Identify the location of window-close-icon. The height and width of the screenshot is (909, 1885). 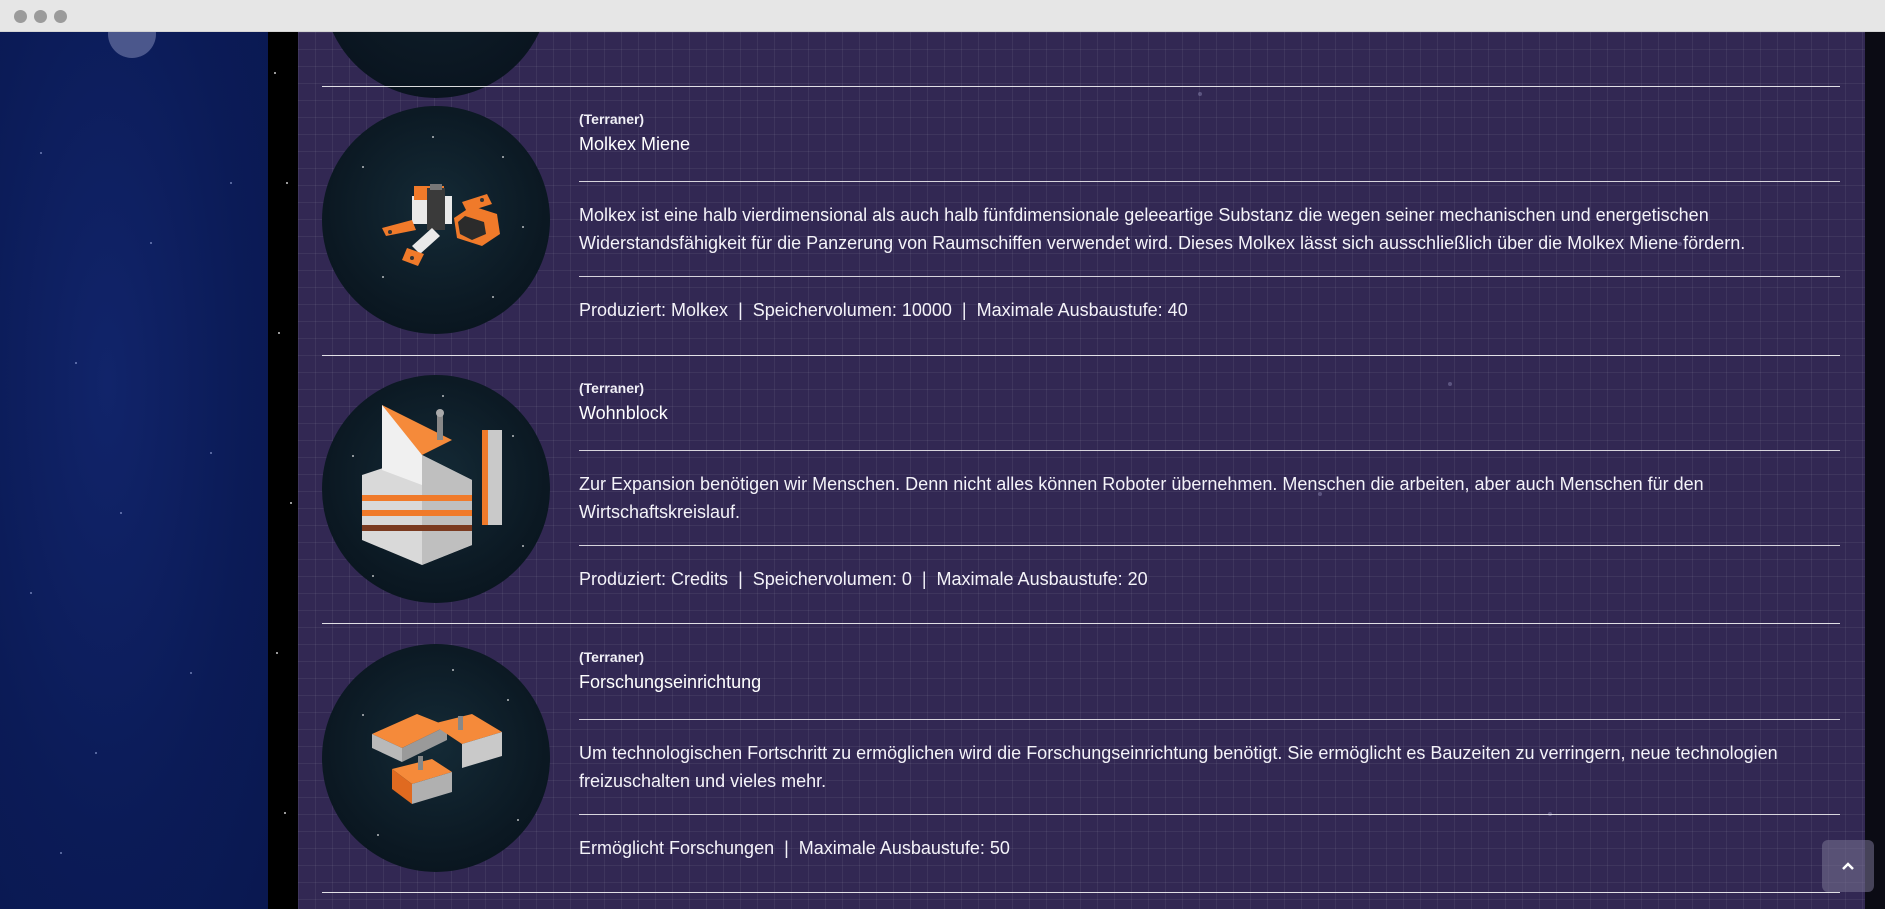
(20, 16).